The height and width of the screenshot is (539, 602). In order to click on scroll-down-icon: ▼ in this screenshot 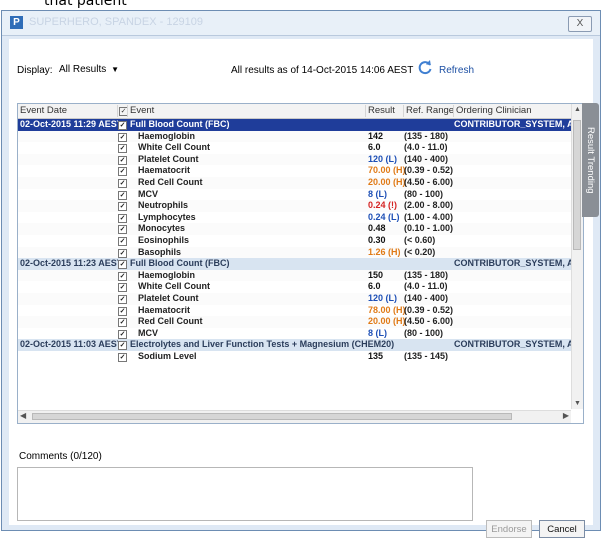, I will do `click(577, 403)`.